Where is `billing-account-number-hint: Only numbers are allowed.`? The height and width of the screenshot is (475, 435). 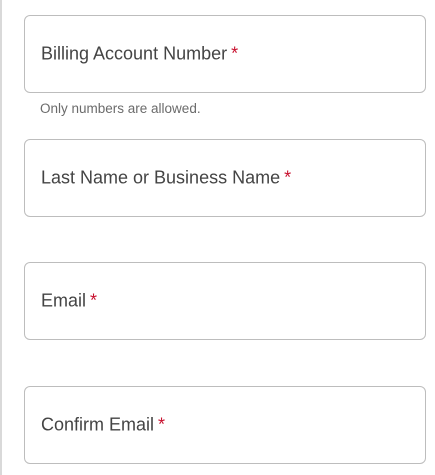
billing-account-number-hint: Only numbers are allowed. is located at coordinates (120, 108).